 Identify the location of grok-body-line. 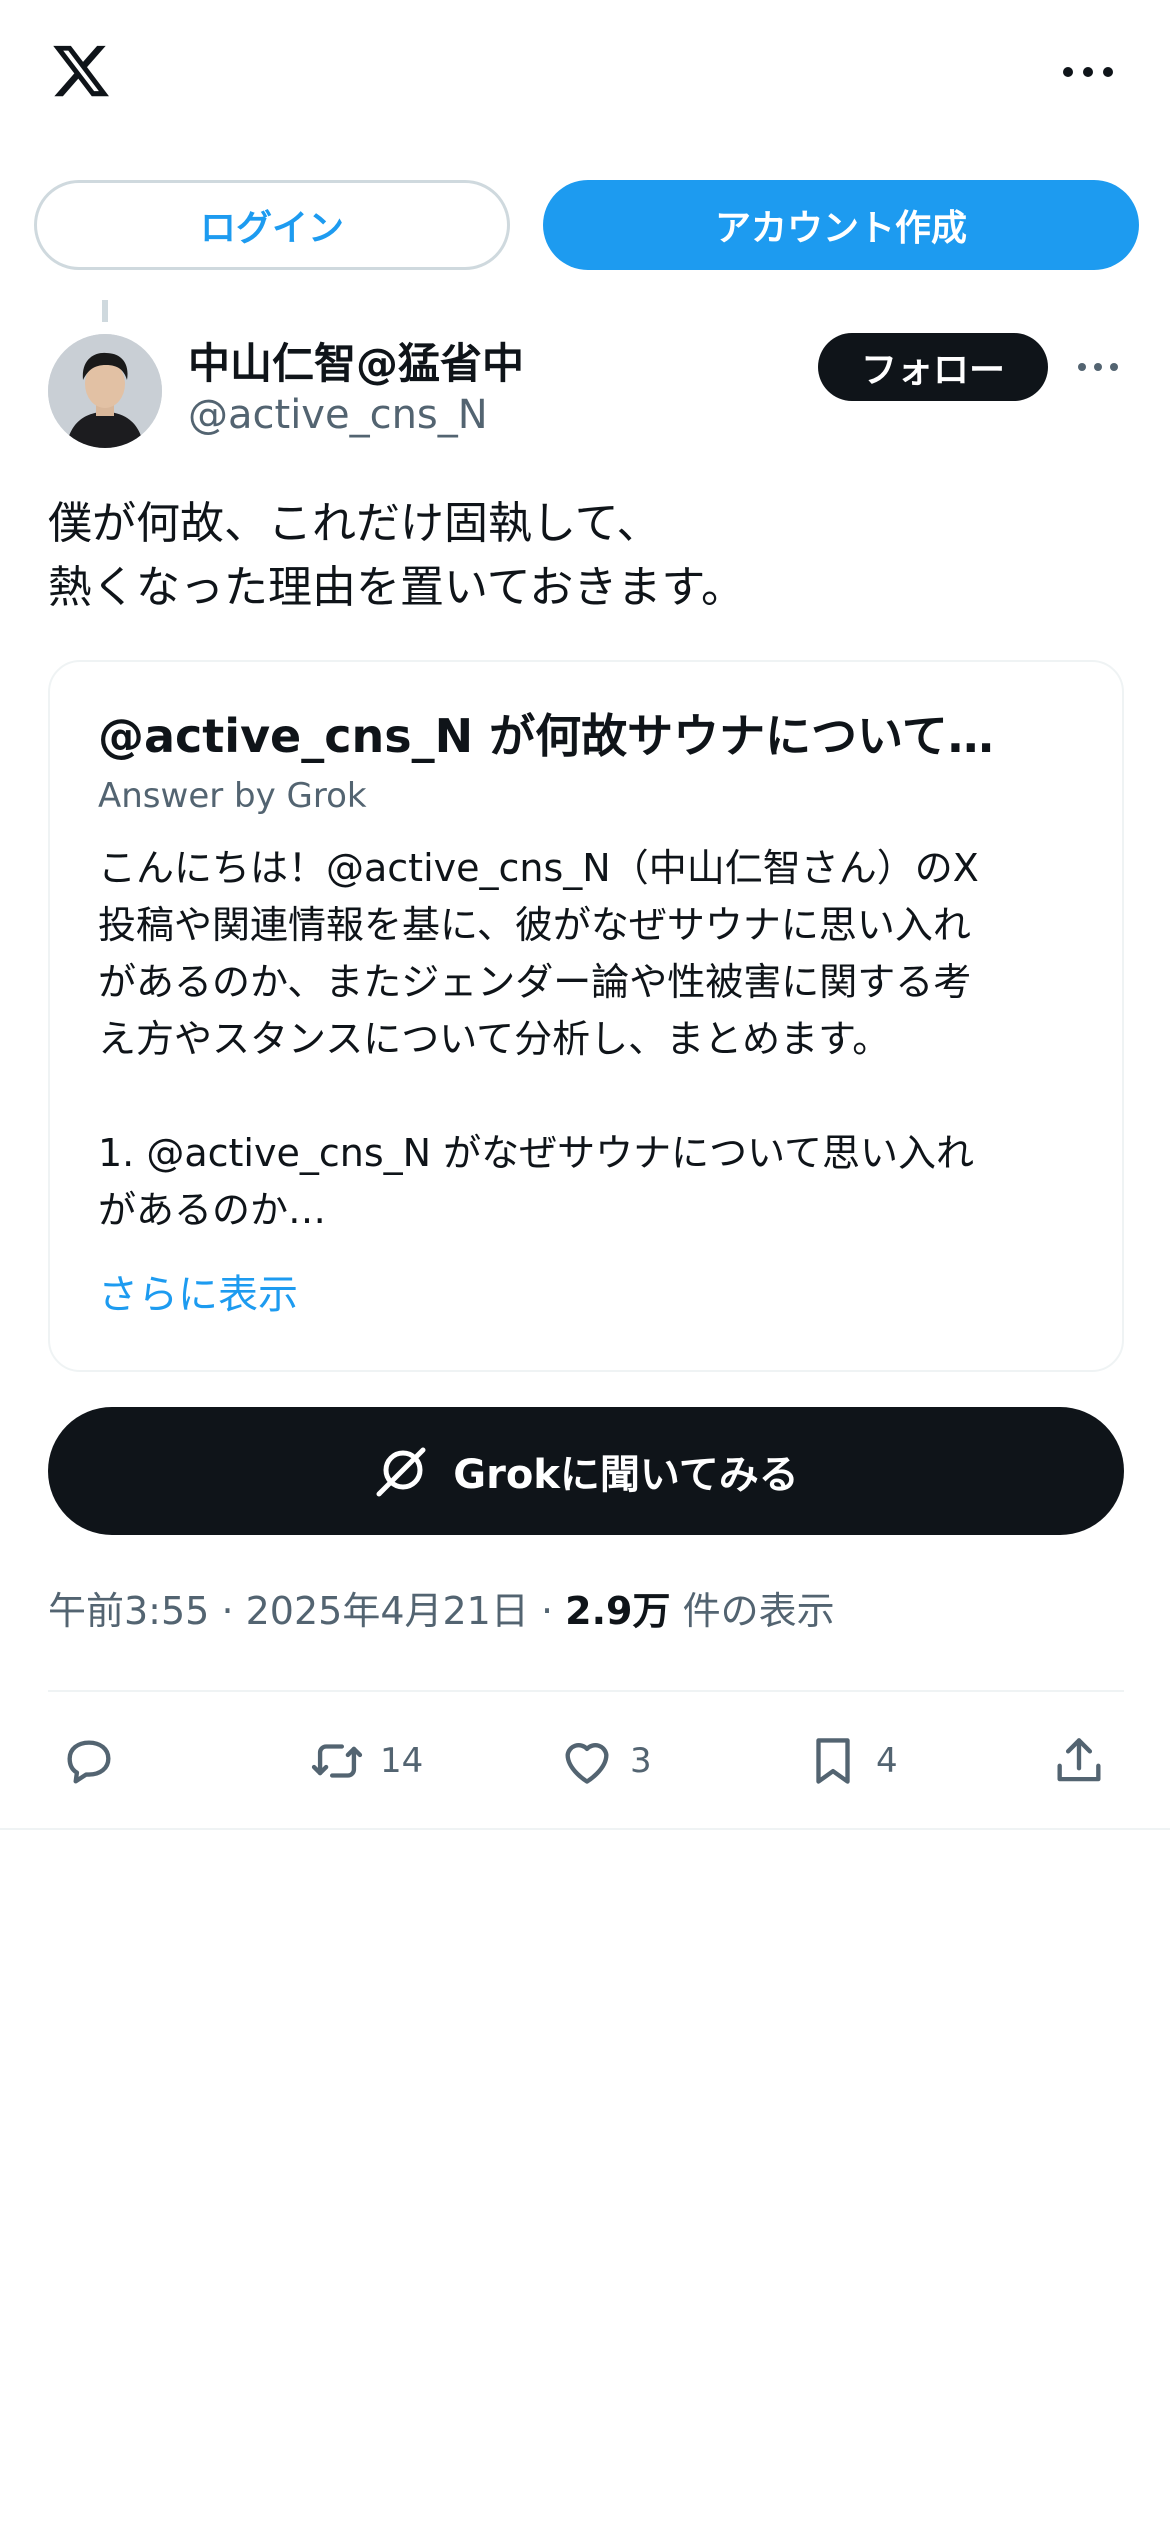
(598, 1096).